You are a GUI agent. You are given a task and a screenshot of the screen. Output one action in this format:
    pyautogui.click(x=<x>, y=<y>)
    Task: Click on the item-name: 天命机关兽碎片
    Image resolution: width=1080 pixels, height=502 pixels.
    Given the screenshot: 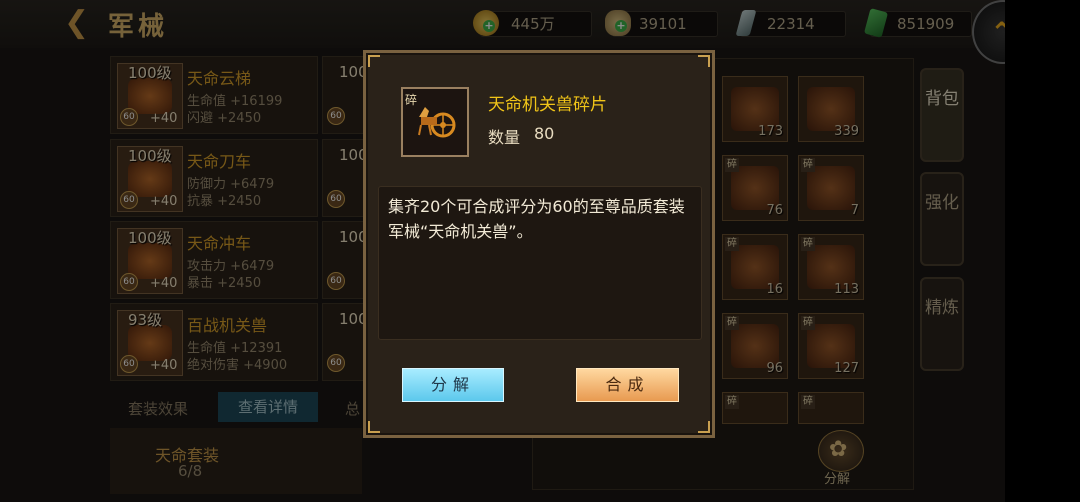 What is the action you would take?
    pyautogui.click(x=547, y=105)
    